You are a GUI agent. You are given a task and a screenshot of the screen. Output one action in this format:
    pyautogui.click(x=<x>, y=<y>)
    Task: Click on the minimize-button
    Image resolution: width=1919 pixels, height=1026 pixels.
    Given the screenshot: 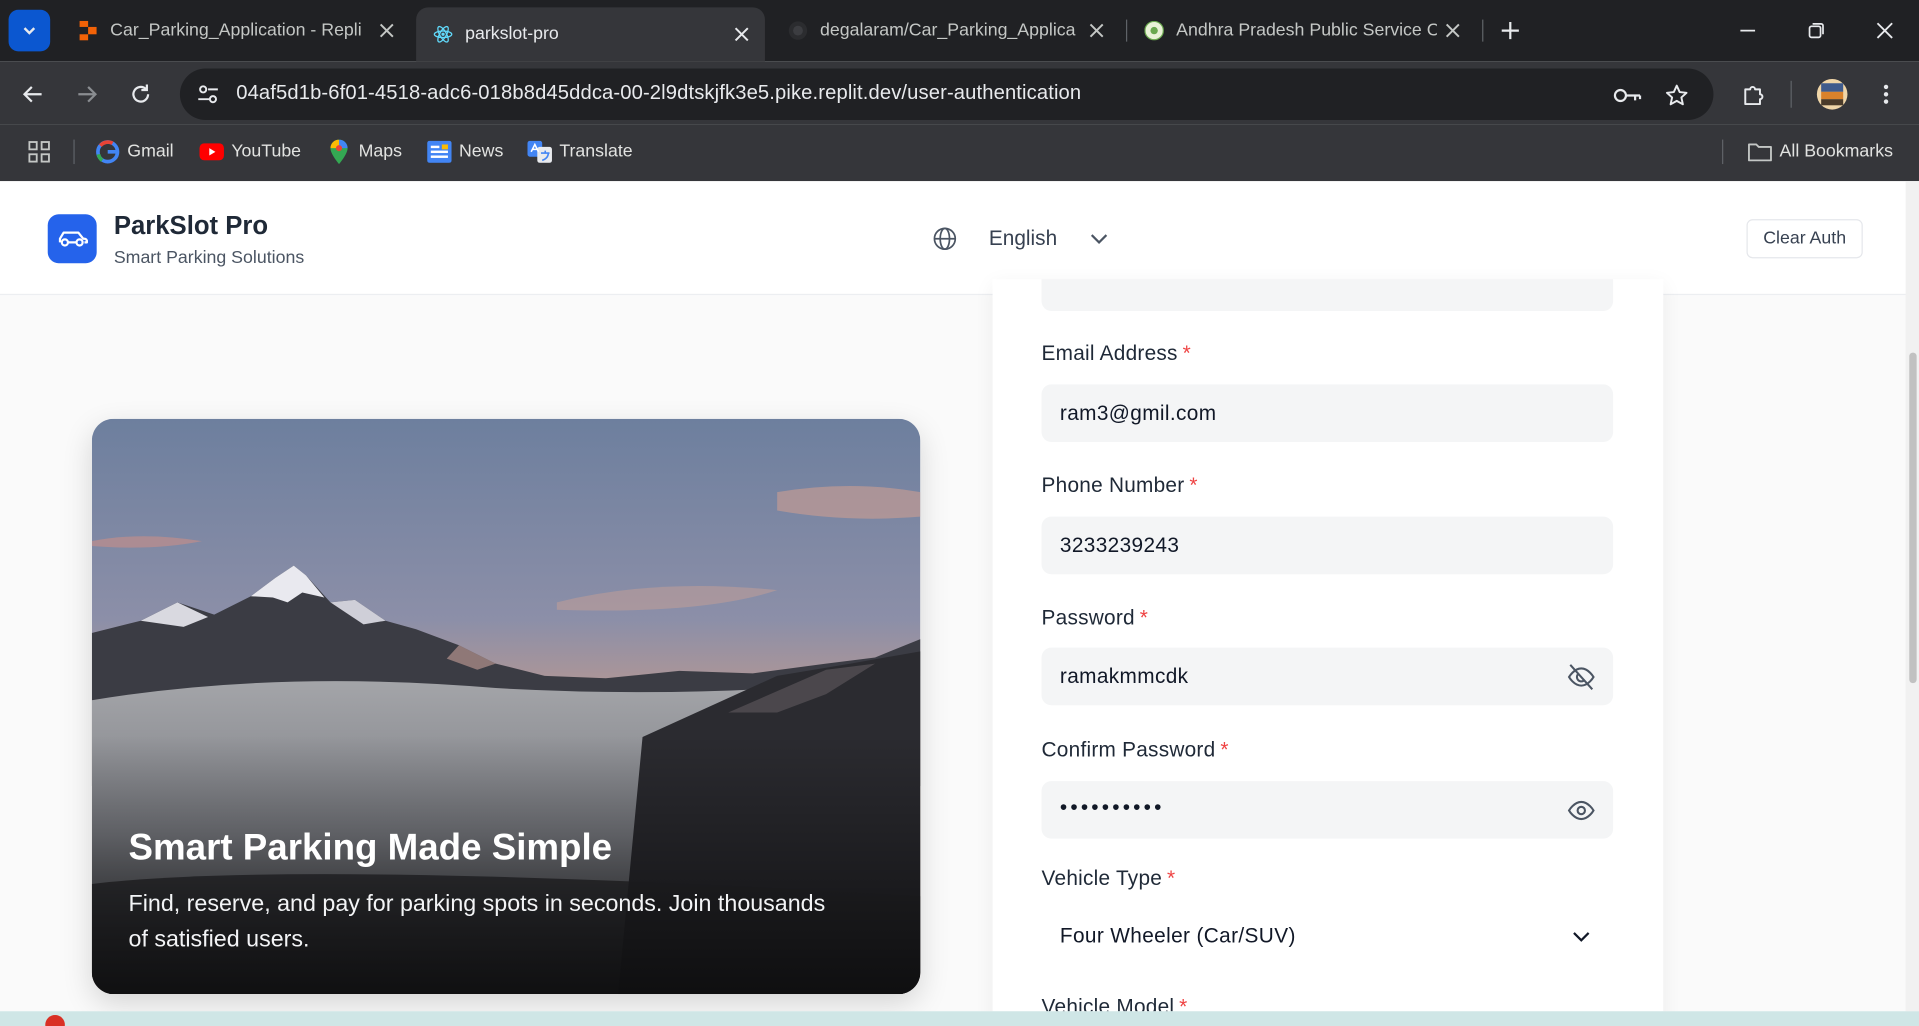 What is the action you would take?
    pyautogui.click(x=1747, y=30)
    